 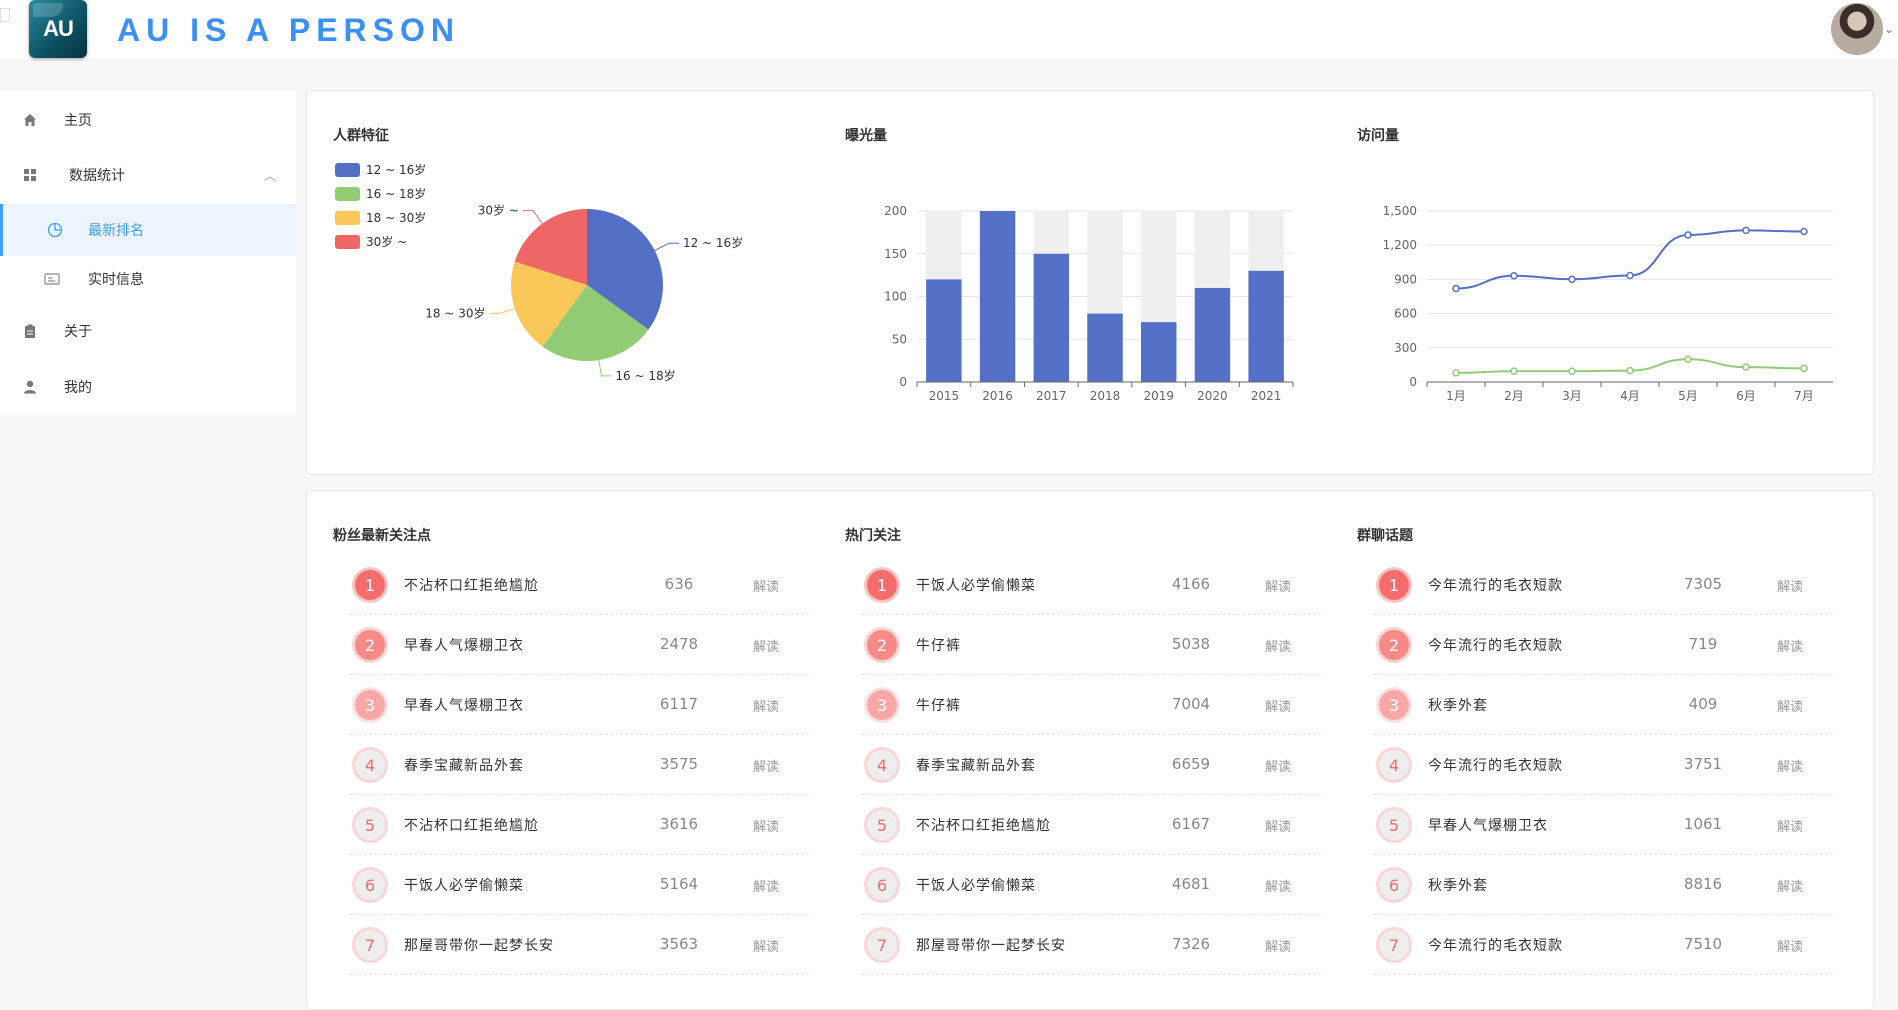 I want to click on sidebar-item-about: 关于, so click(x=148, y=331).